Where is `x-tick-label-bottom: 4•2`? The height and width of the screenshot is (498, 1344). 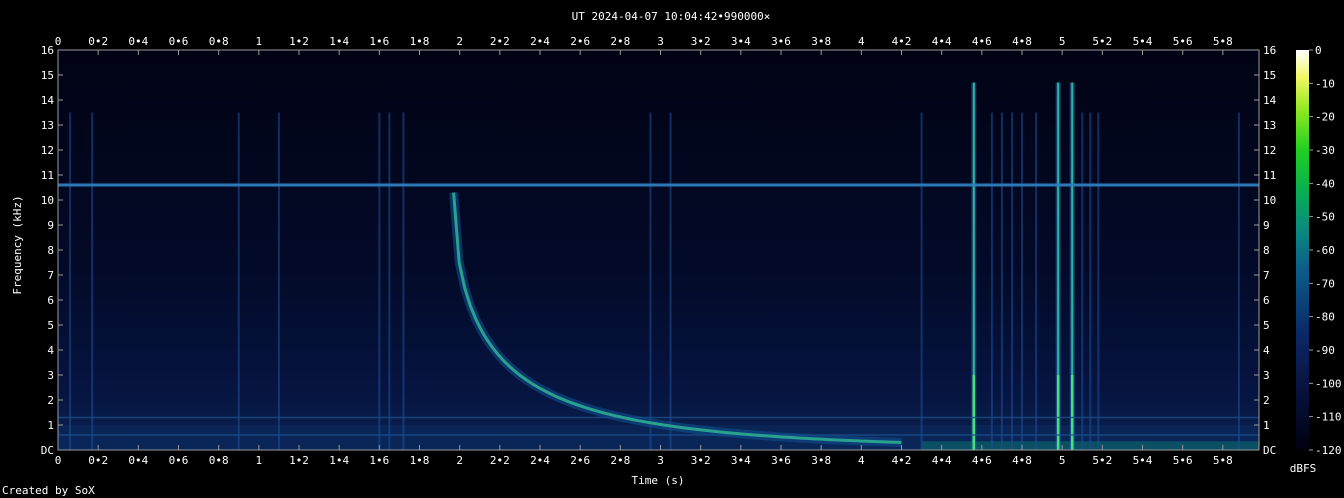
x-tick-label-bottom: 4•2 is located at coordinates (902, 460).